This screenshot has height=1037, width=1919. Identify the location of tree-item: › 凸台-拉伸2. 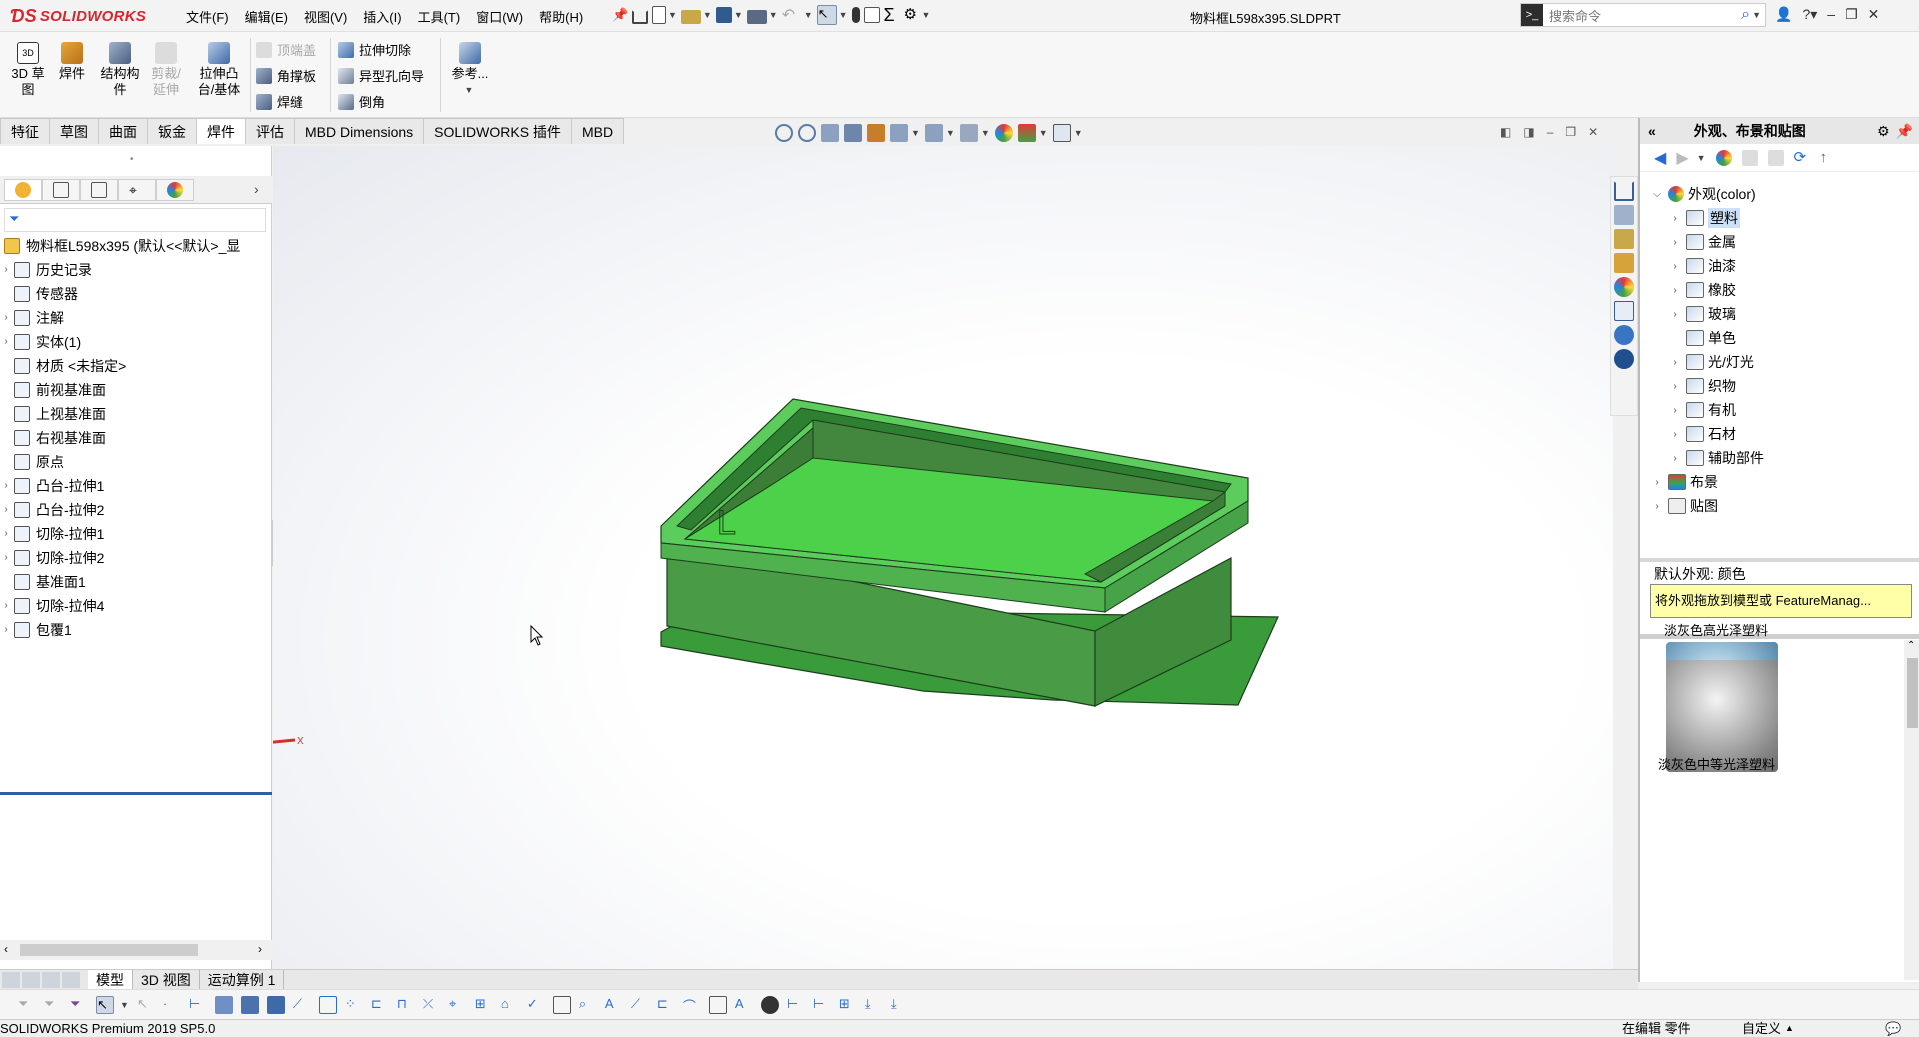
(136, 510).